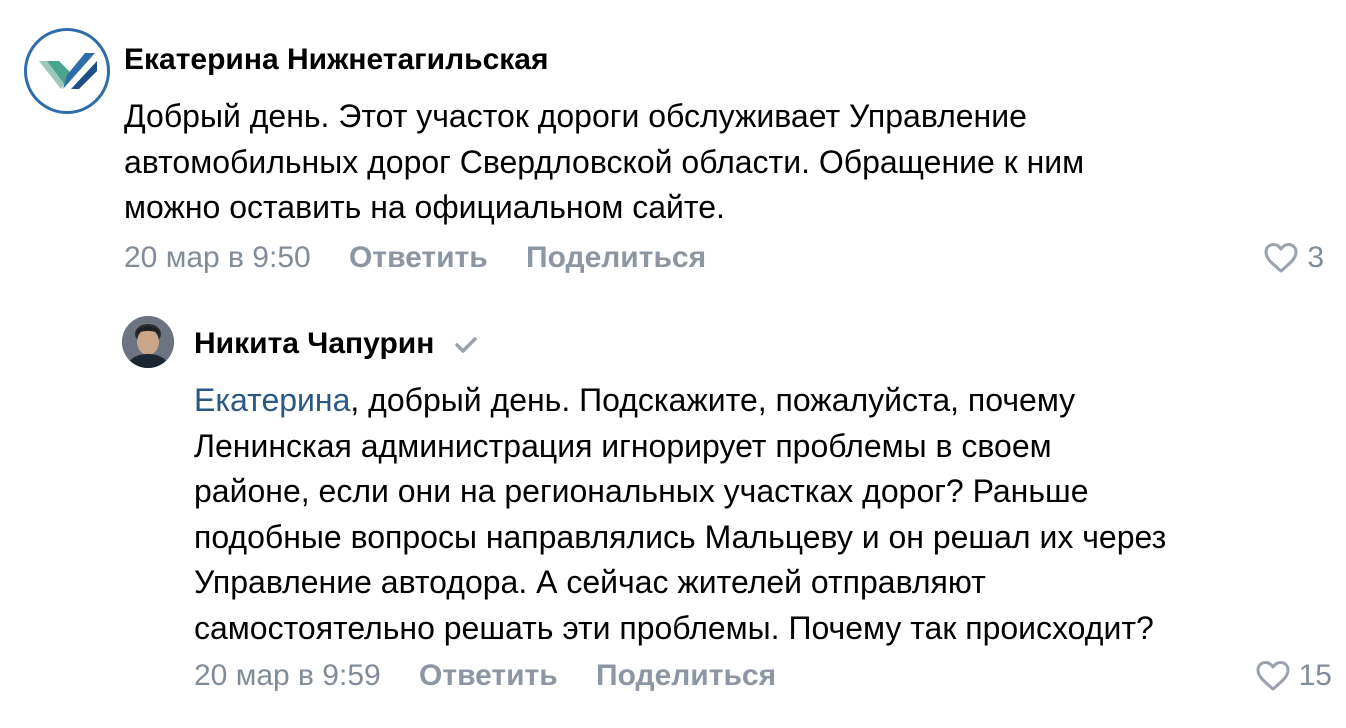  What do you see at coordinates (1293, 676) in the screenshot?
I see `like-button: 15` at bounding box center [1293, 676].